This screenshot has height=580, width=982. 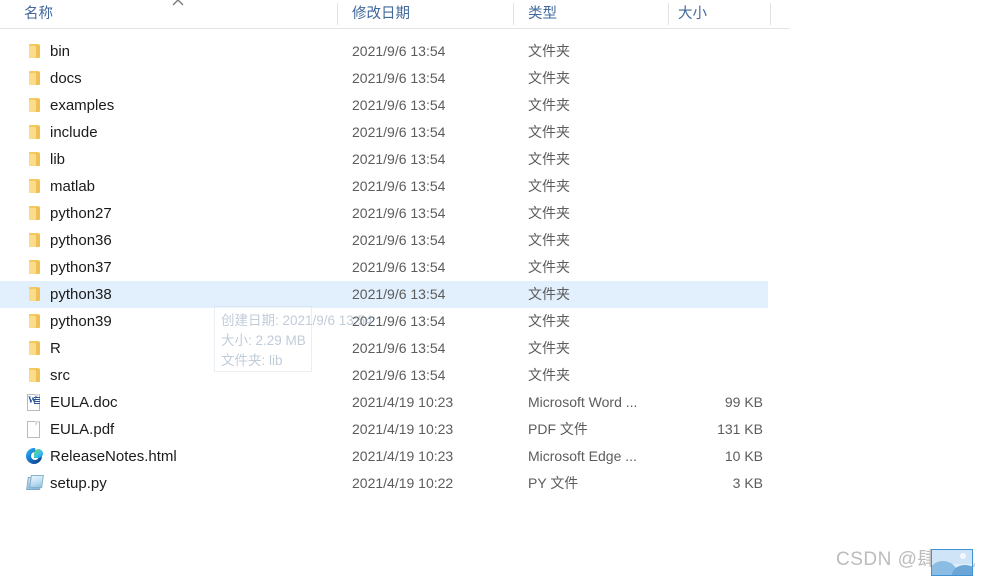 What do you see at coordinates (178, 3) in the screenshot?
I see `sort-ascending-icon` at bounding box center [178, 3].